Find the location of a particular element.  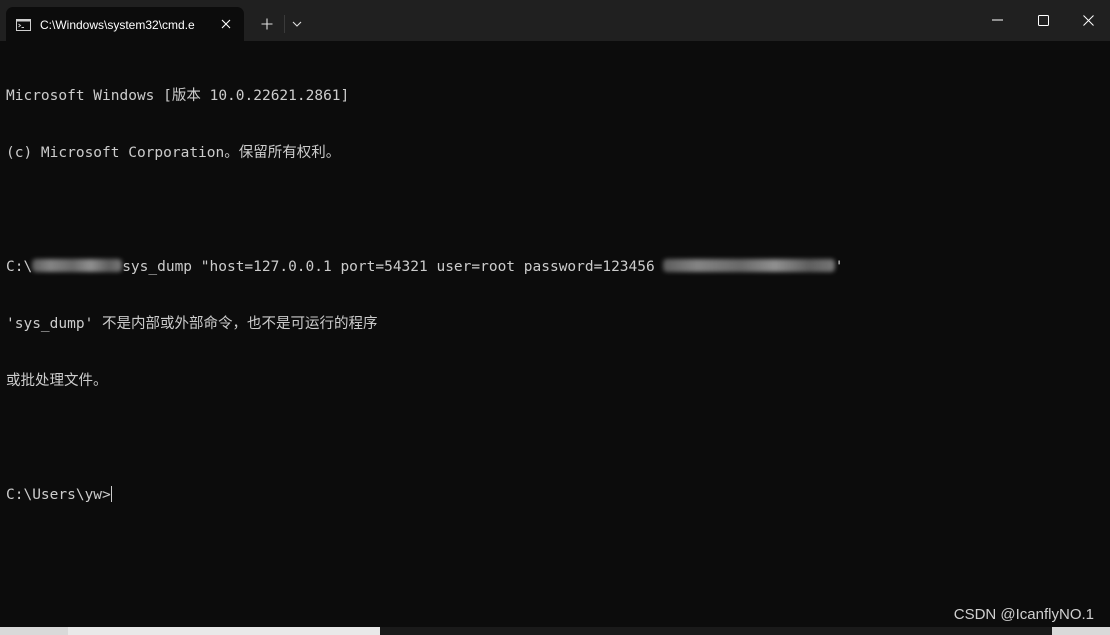

tab-title: C:\Windows\system32\cmd.e is located at coordinates (117, 25).